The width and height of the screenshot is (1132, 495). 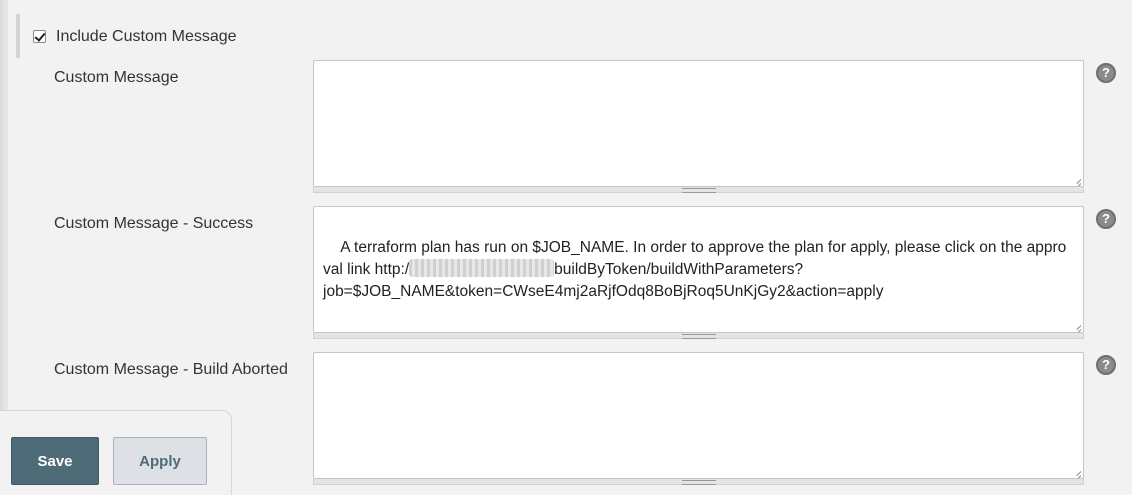 What do you see at coordinates (18, 36) in the screenshot?
I see `section-marker` at bounding box center [18, 36].